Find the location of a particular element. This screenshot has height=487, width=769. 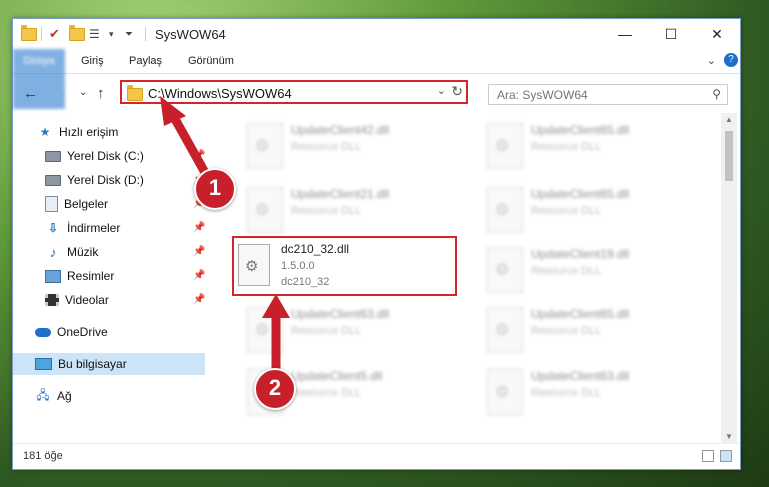

sidebar-item-quick-access: ★ Hızlı erişim is located at coordinates (78, 132).